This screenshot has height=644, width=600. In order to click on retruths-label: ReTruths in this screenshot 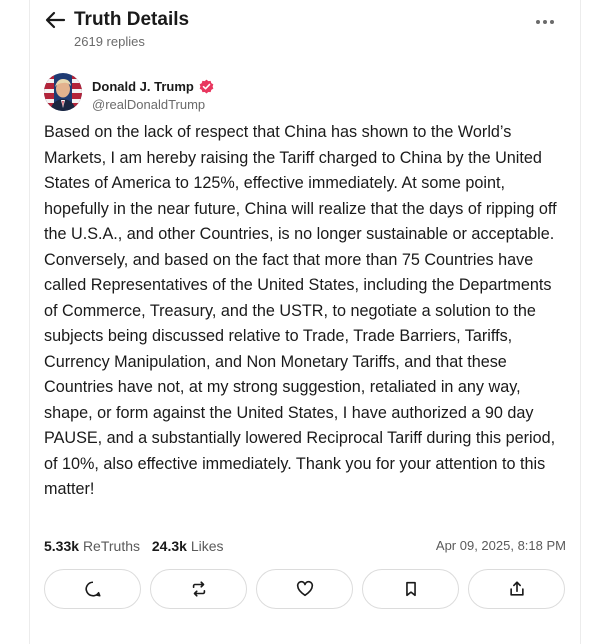, I will do `click(111, 546)`.